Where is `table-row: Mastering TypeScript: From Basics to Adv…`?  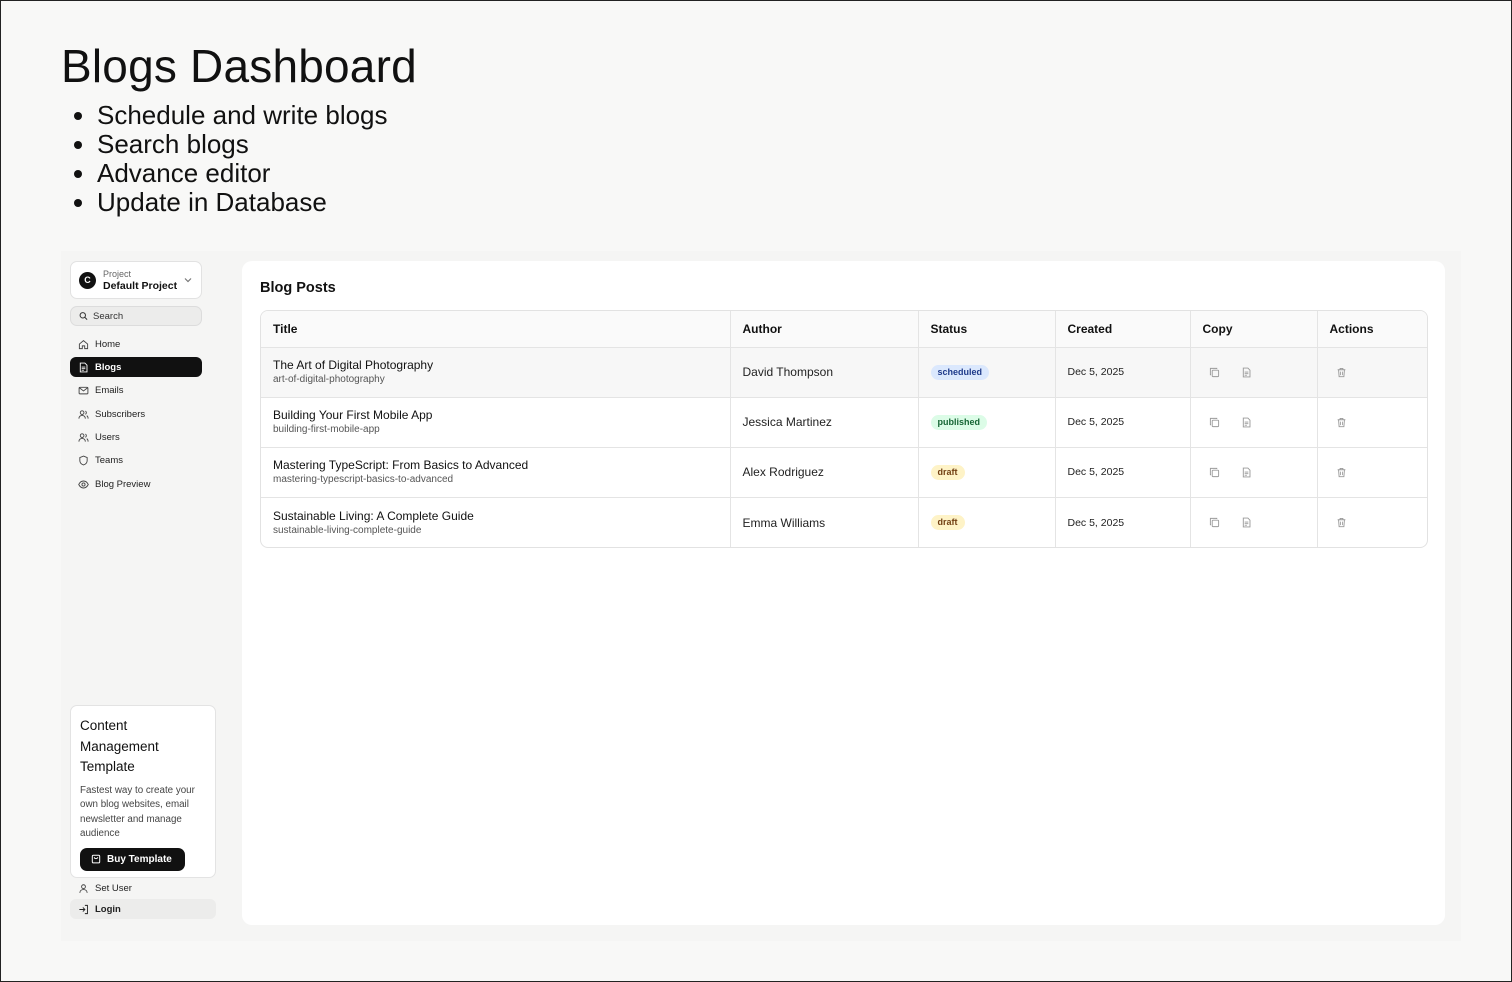 table-row: Mastering TypeScript: From Basics to Adv… is located at coordinates (844, 473).